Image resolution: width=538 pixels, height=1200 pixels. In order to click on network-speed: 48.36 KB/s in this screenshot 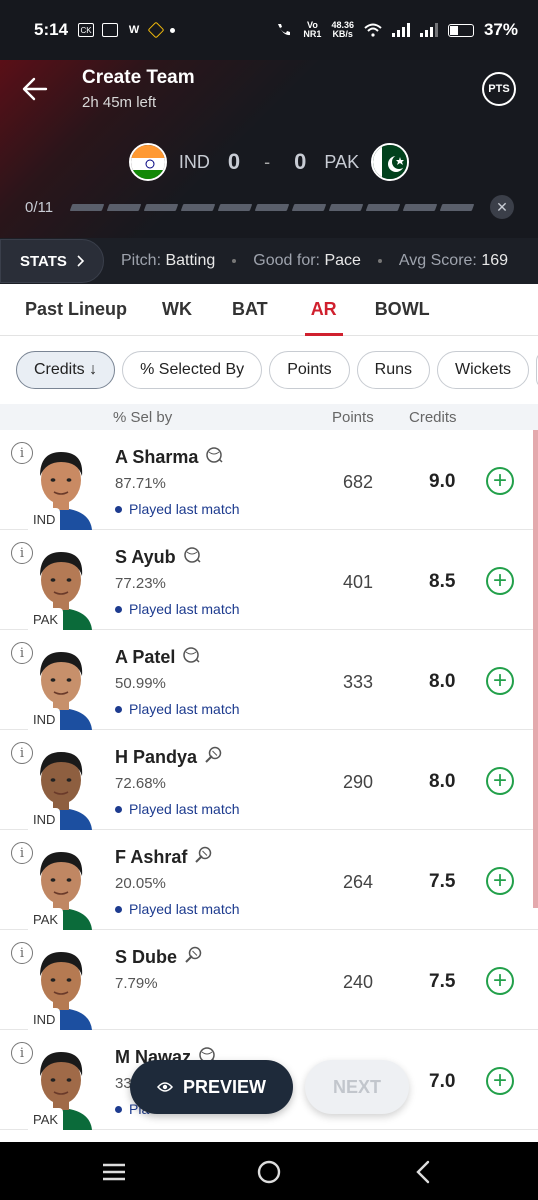, I will do `click(342, 29)`.